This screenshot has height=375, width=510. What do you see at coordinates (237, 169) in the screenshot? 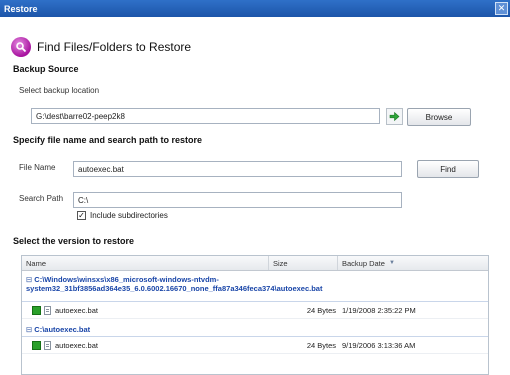
I see `file-name-field: autoexec.bat` at bounding box center [237, 169].